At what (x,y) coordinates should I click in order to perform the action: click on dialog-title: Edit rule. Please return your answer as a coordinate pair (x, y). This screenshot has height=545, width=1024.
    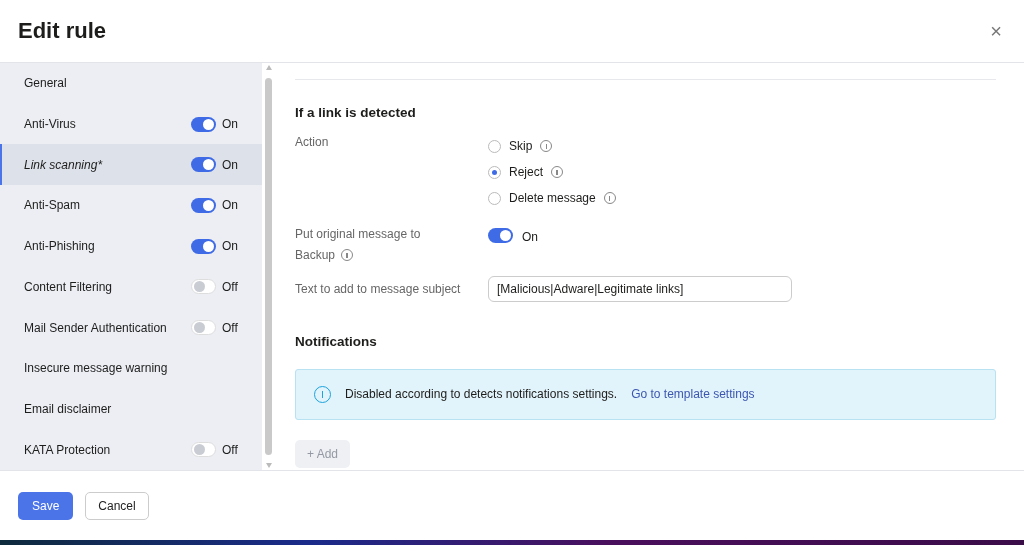
    Looking at the image, I should click on (62, 31).